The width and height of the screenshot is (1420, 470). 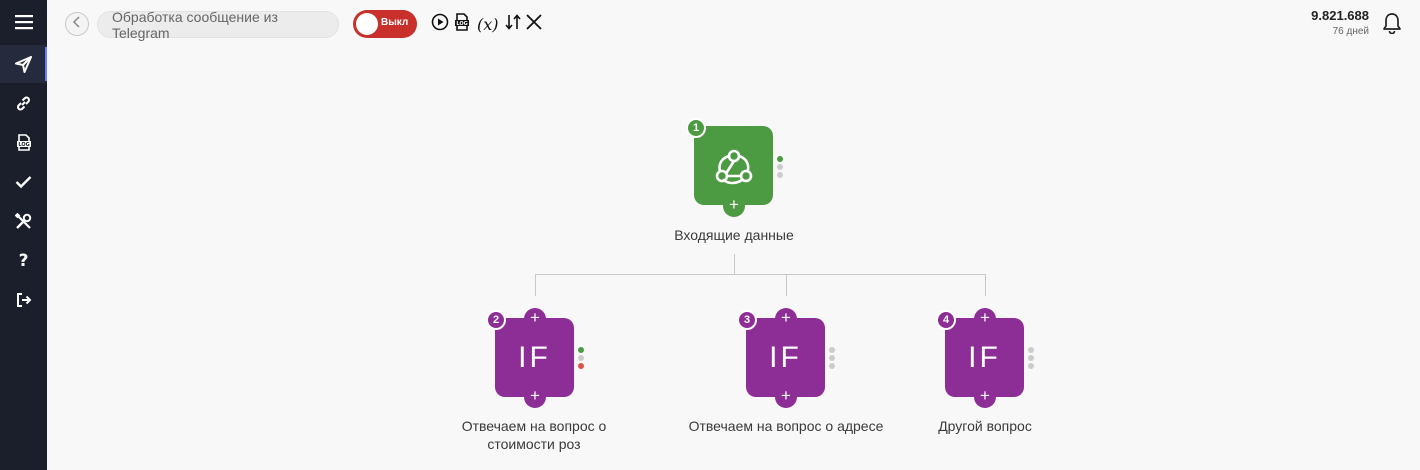 I want to click on balance-widget: 9.821.688 76 дней, so click(x=1340, y=22).